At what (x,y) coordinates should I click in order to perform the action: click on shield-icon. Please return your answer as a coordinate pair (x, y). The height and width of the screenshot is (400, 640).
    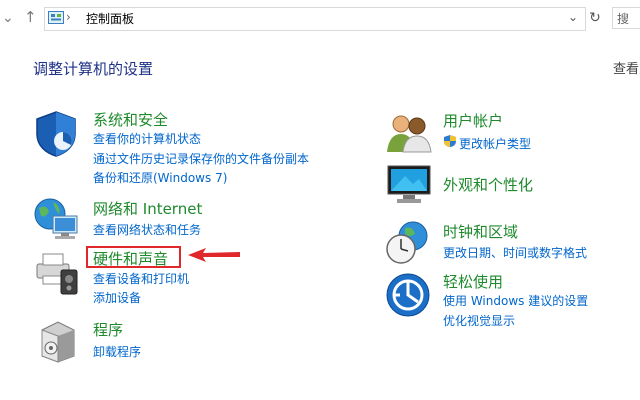
    Looking at the image, I should click on (56, 134).